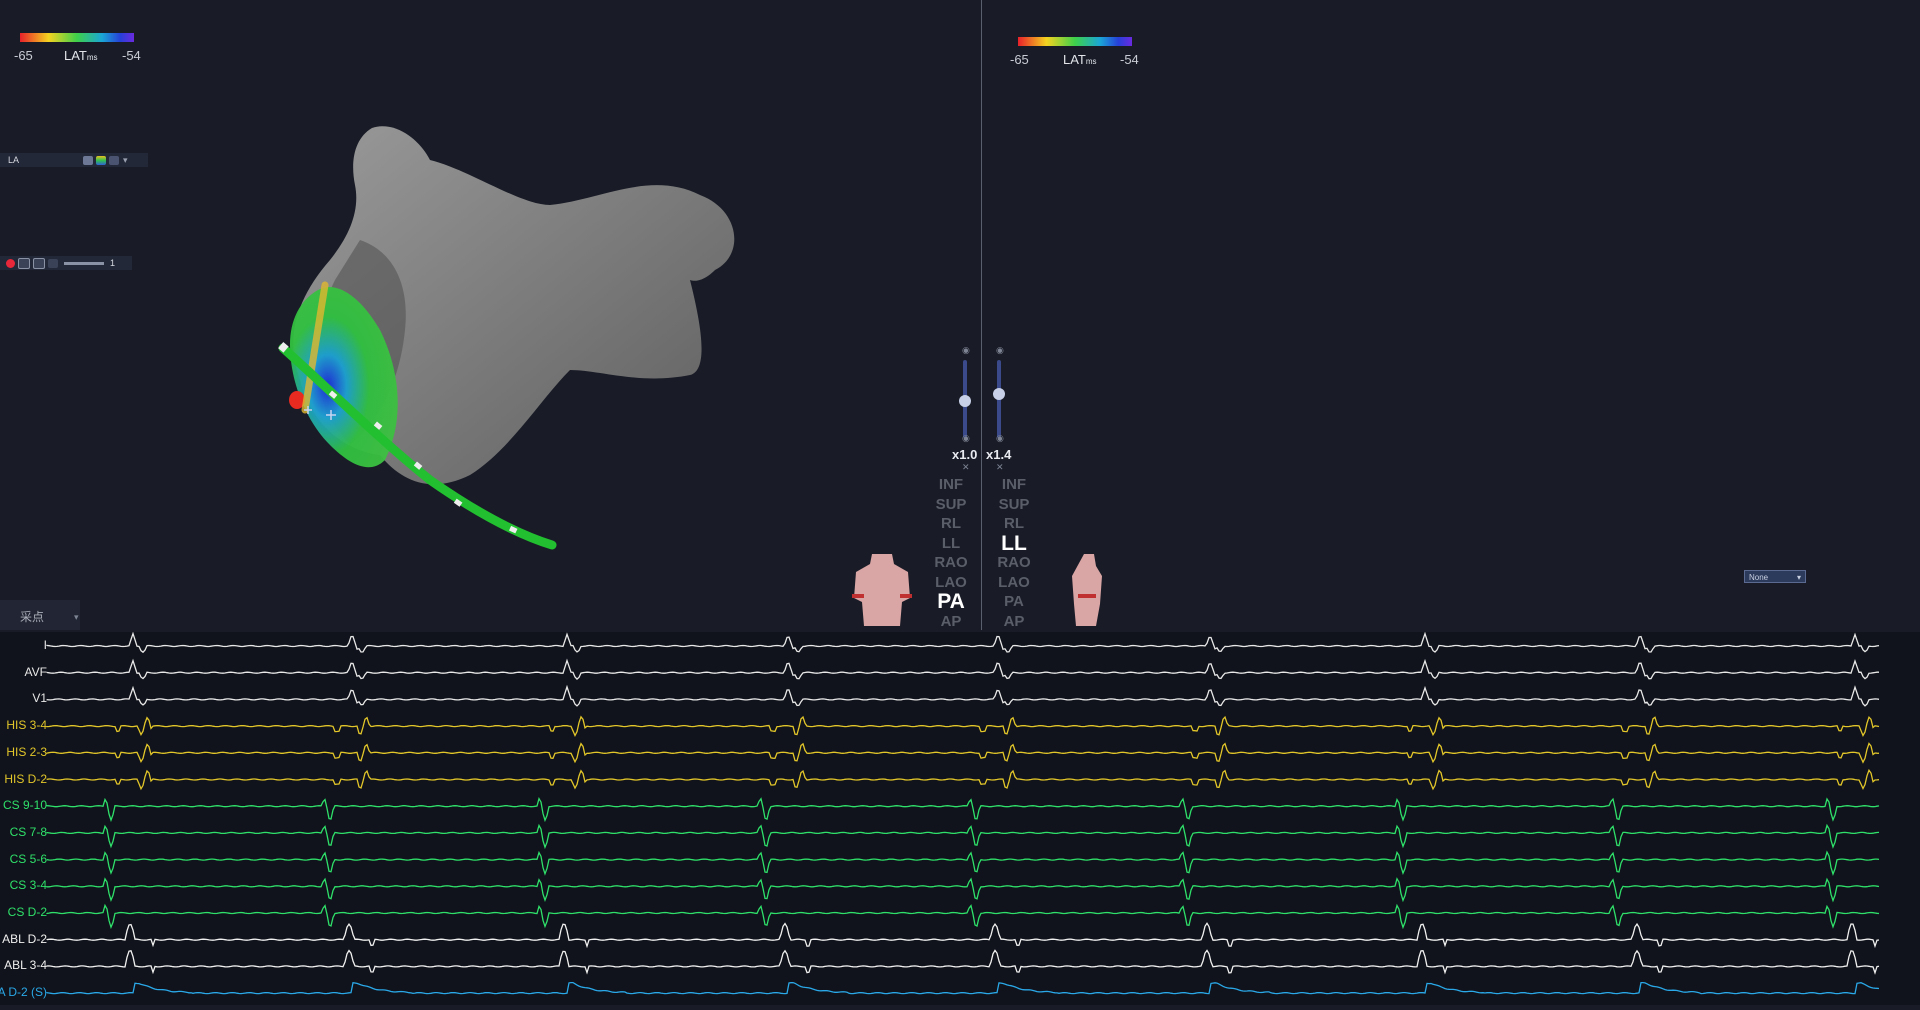 The height and width of the screenshot is (1010, 1920). What do you see at coordinates (28, 832) in the screenshot?
I see `ecg-channel-label: CS 7-8` at bounding box center [28, 832].